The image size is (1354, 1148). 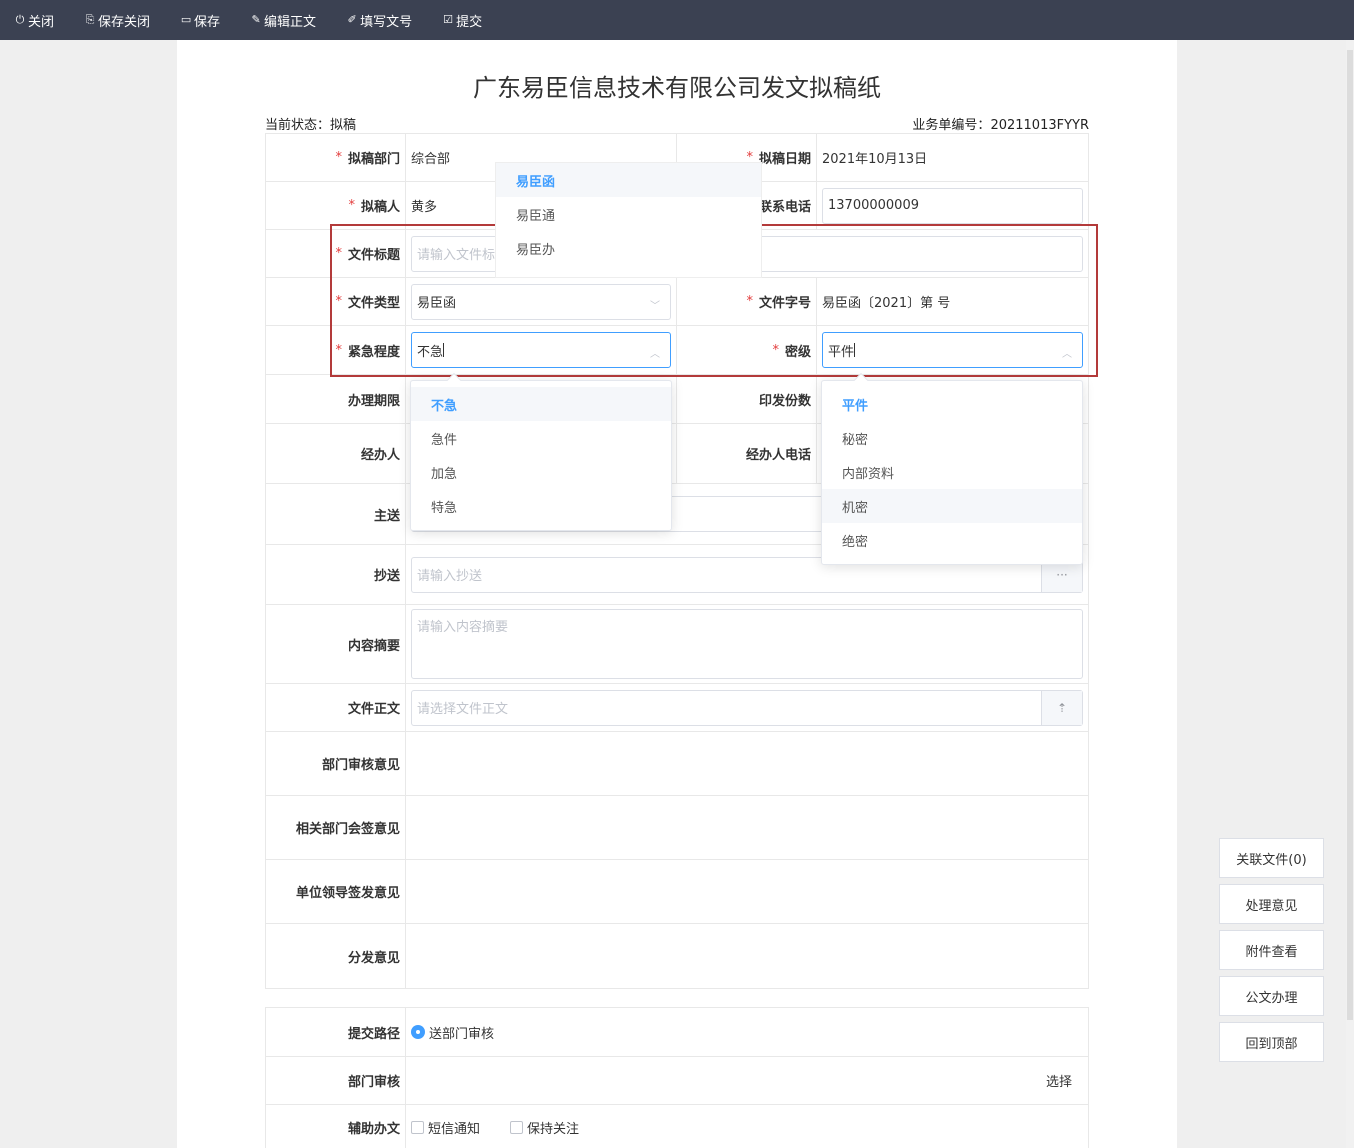 I want to click on toolbar: ⏻ 关闭 ⎘ 保存关闭 ▭ 保存 ✎ 编辑正文 ✐ 填写文号 ☑ 提交, so click(x=677, y=20).